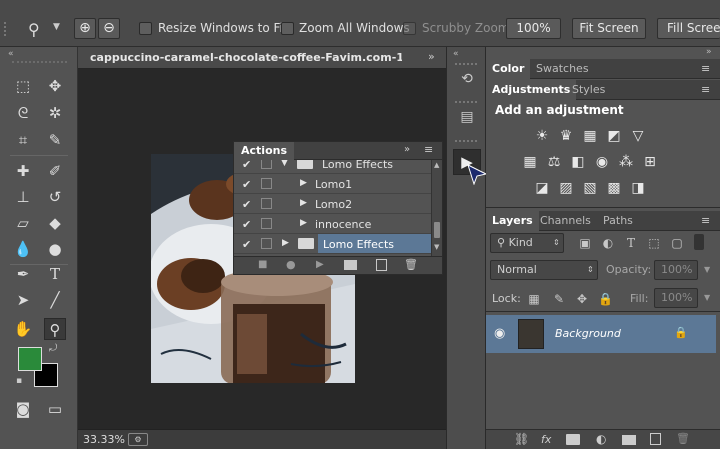 The image size is (720, 449). What do you see at coordinates (23, 113) in the screenshot?
I see `lasso-tool-icon: ᘓ` at bounding box center [23, 113].